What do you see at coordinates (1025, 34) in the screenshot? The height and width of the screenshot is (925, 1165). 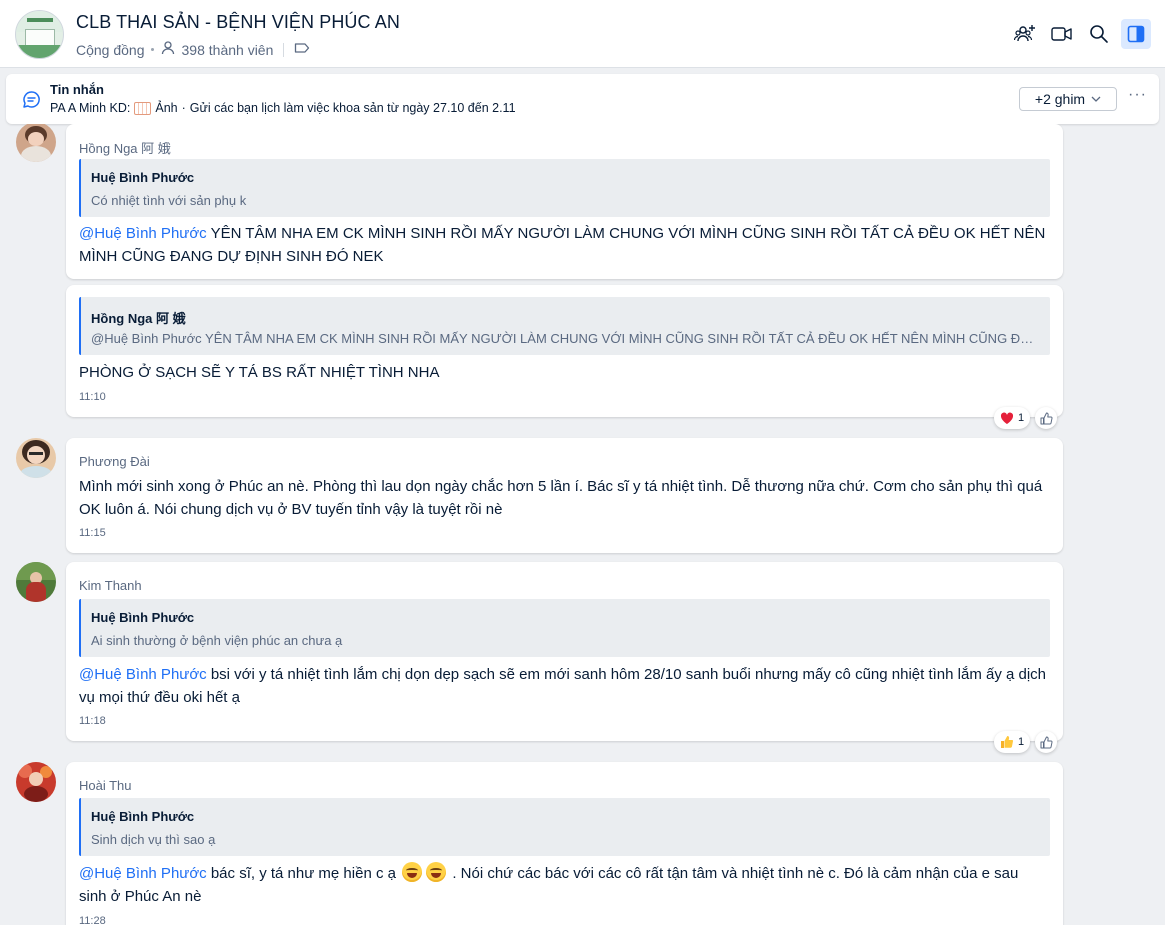 I see `add-member-icon` at bounding box center [1025, 34].